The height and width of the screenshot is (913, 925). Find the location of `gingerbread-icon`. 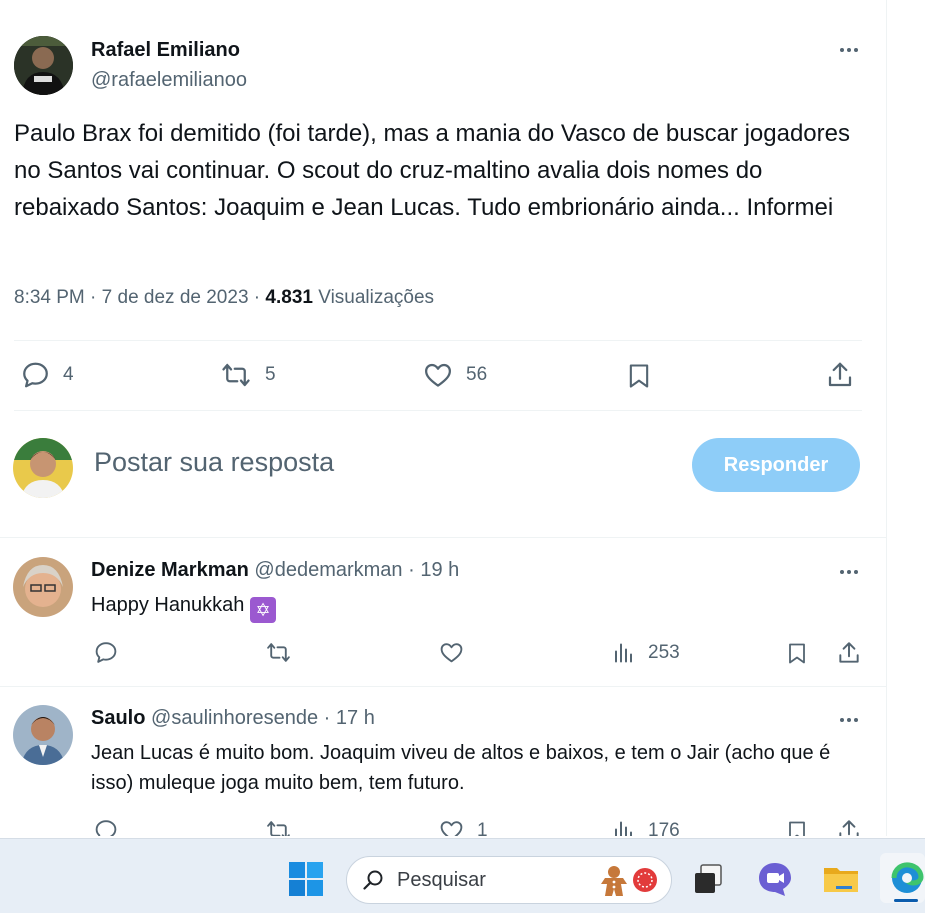

gingerbread-icon is located at coordinates (614, 881).